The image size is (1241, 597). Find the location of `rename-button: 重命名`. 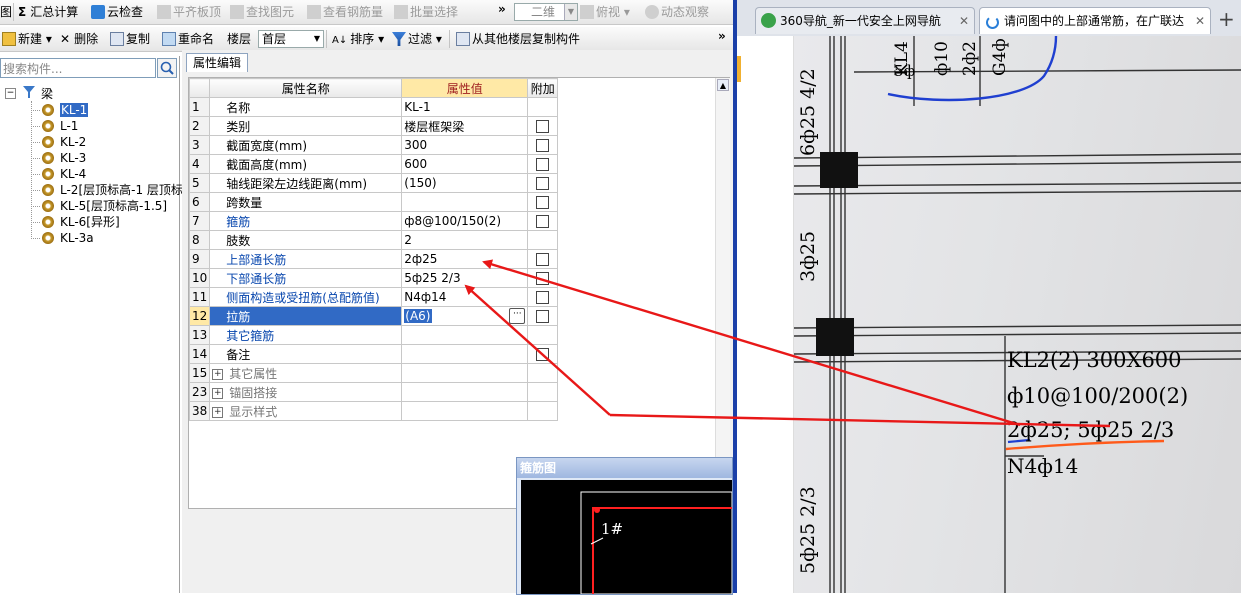

rename-button: 重命名 is located at coordinates (188, 39).